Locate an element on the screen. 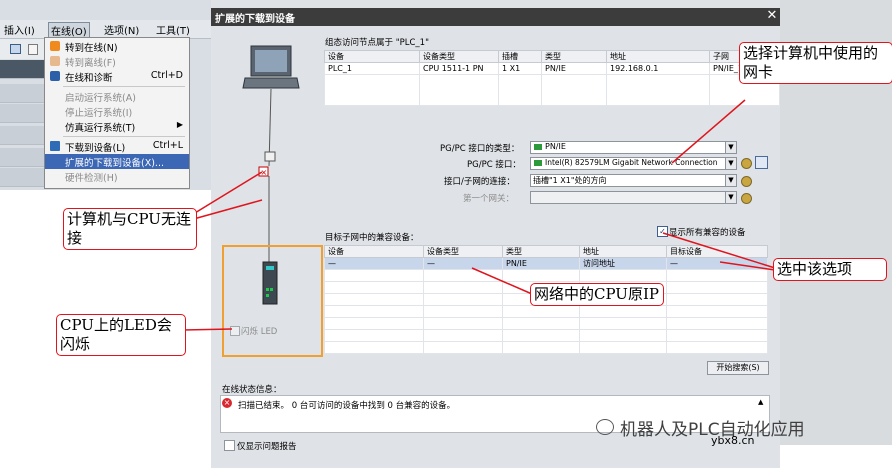 This screenshot has width=892, height=468. callout-led-flash: CPU上的LED会闪烁 is located at coordinates (121, 335).